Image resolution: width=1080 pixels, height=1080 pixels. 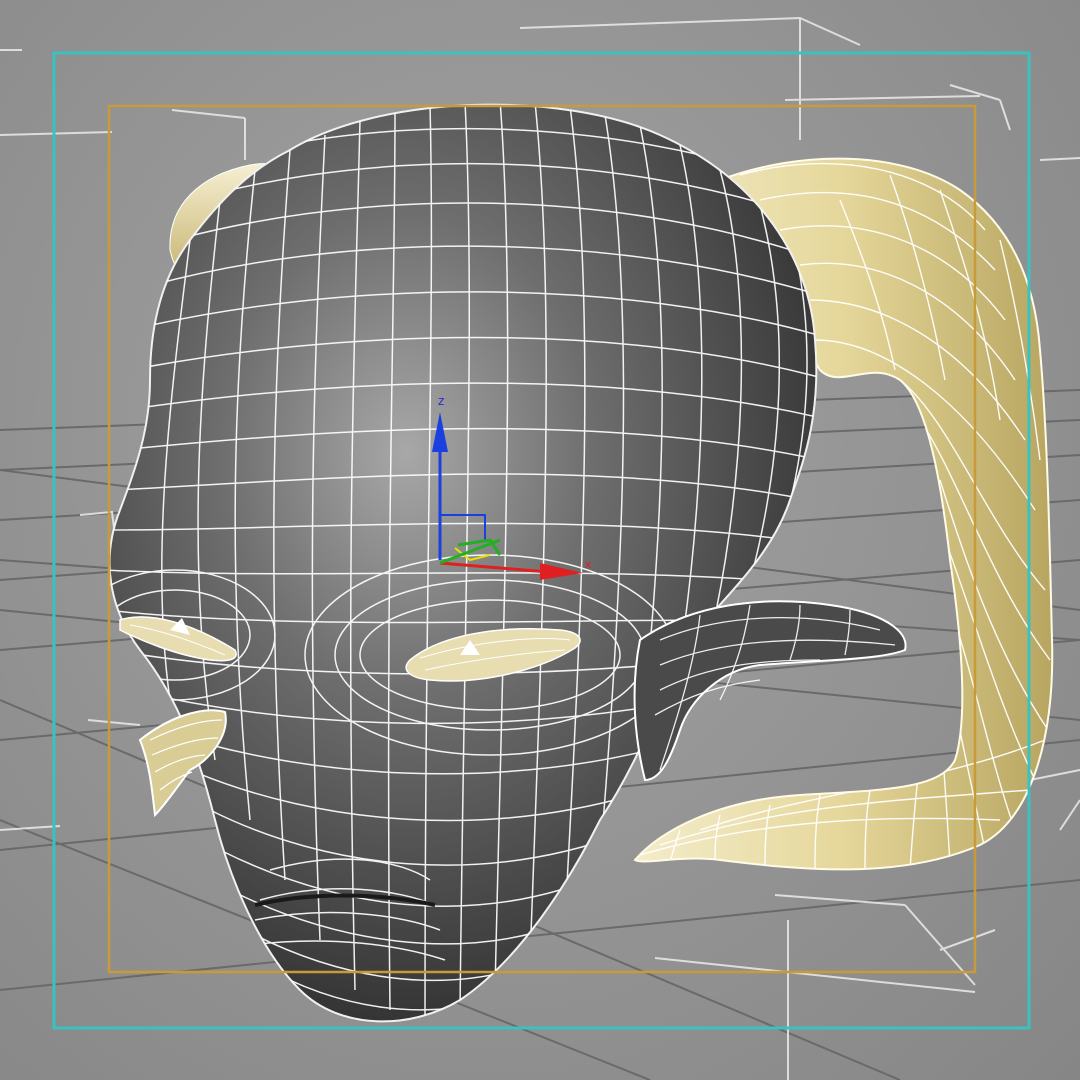 What do you see at coordinates (770, 691) in the screenshot?
I see `ear` at bounding box center [770, 691].